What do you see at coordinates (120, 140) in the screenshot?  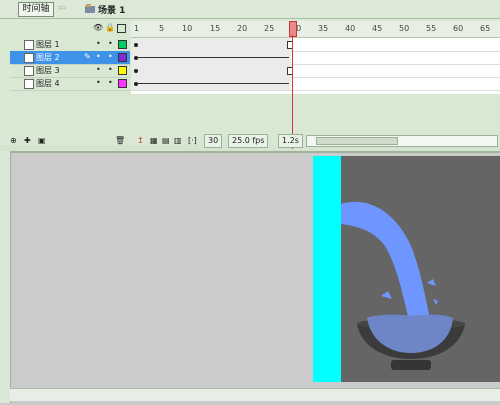 I see `delete-layer-icon: 🗑` at bounding box center [120, 140].